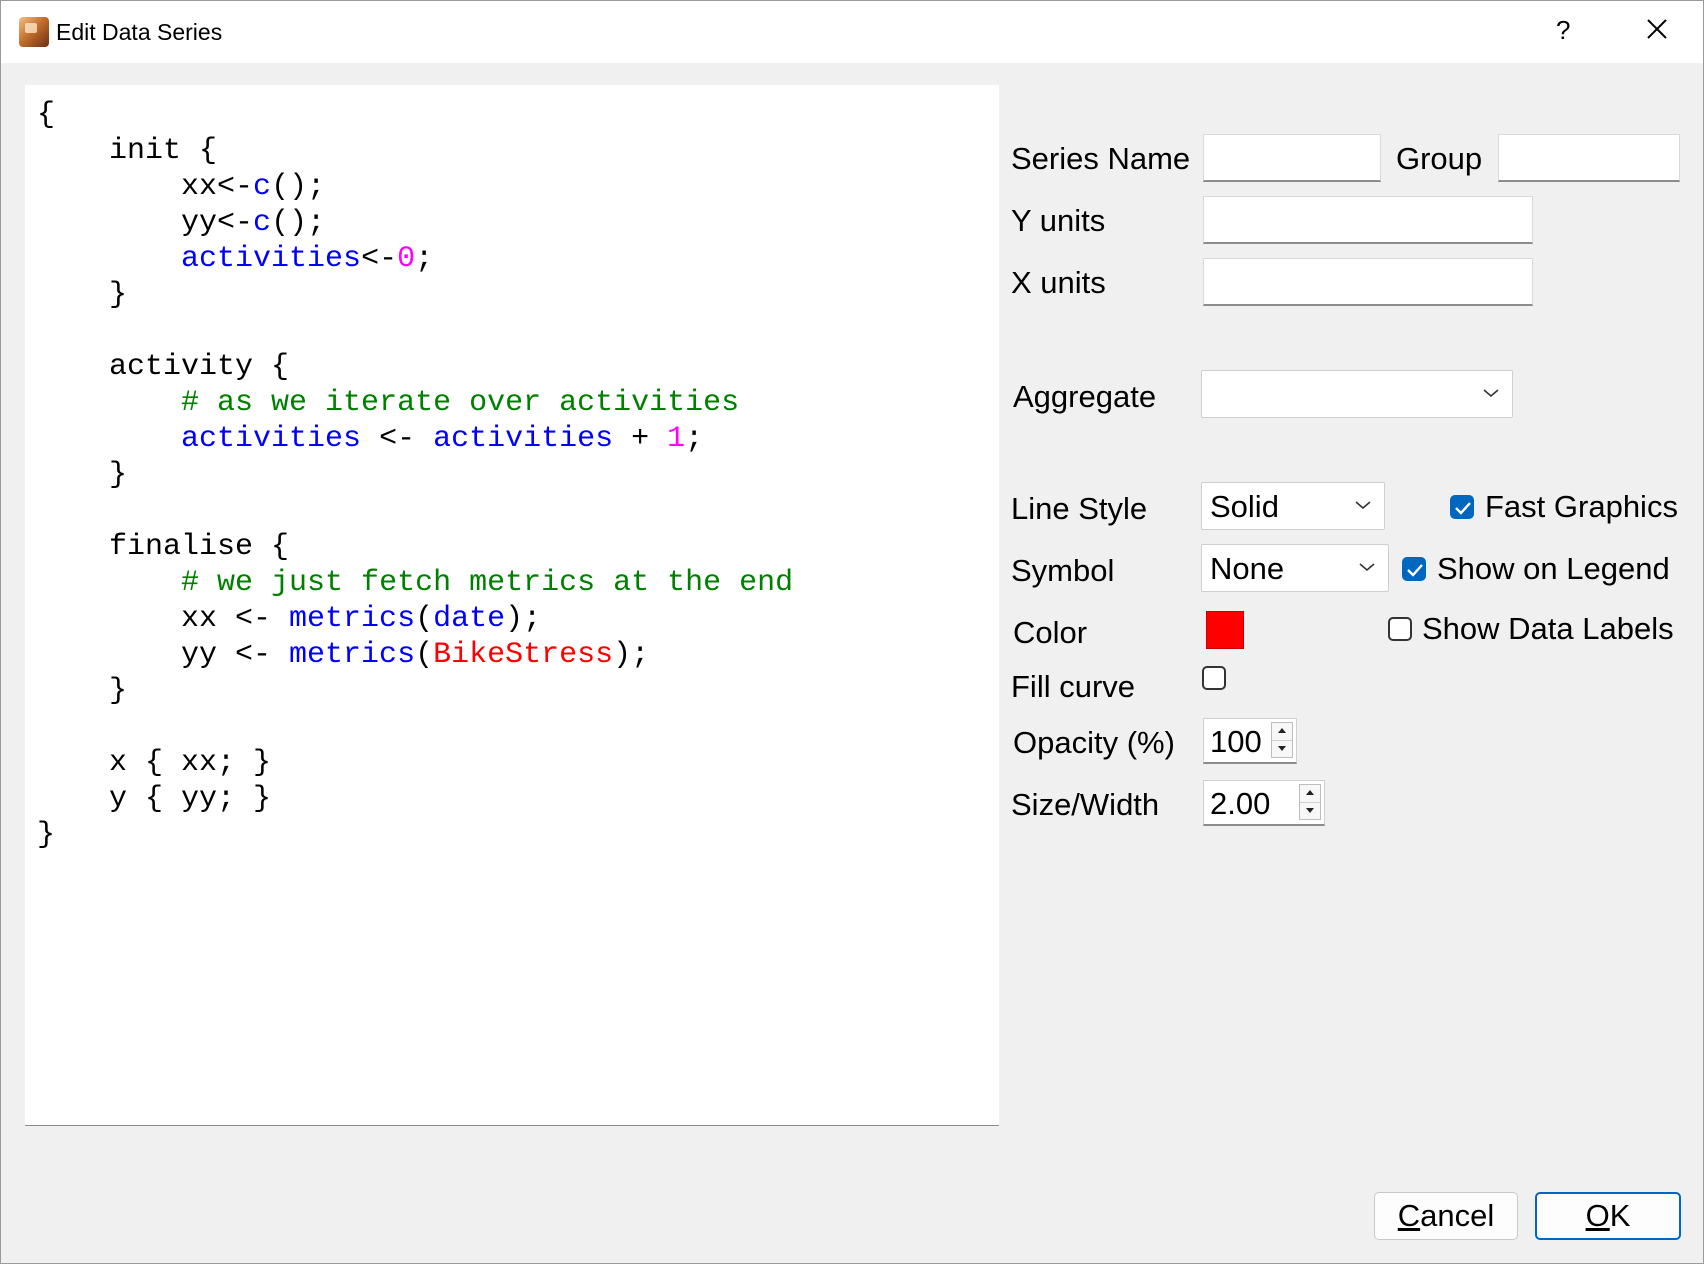 This screenshot has width=1704, height=1264. Describe the element at coordinates (1293, 506) in the screenshot. I see `line-style-select: Solid` at that location.